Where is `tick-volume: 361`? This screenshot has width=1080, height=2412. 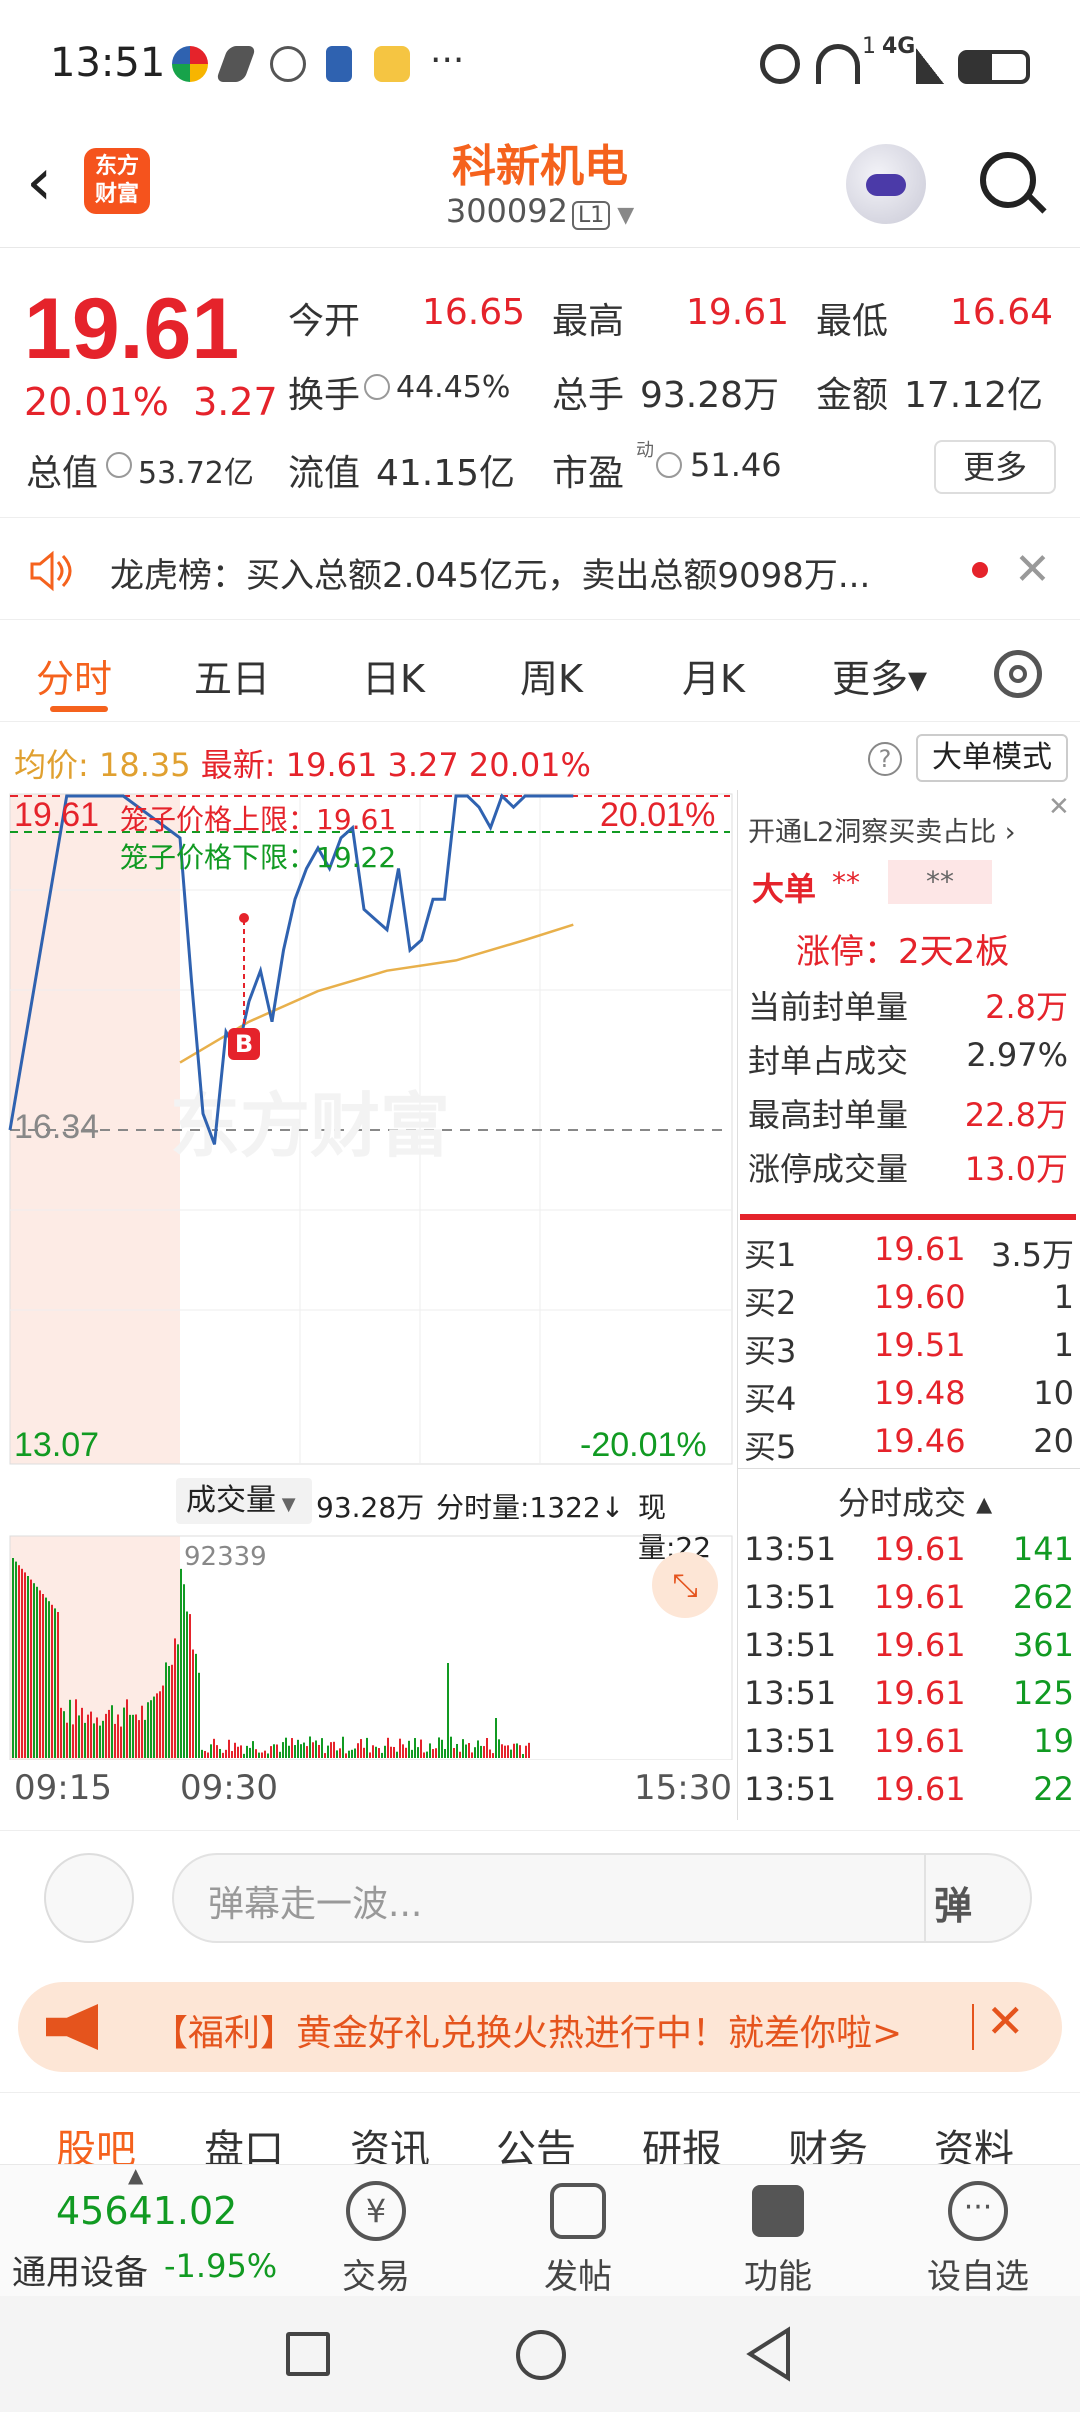
tick-volume: 361 is located at coordinates (1043, 1645).